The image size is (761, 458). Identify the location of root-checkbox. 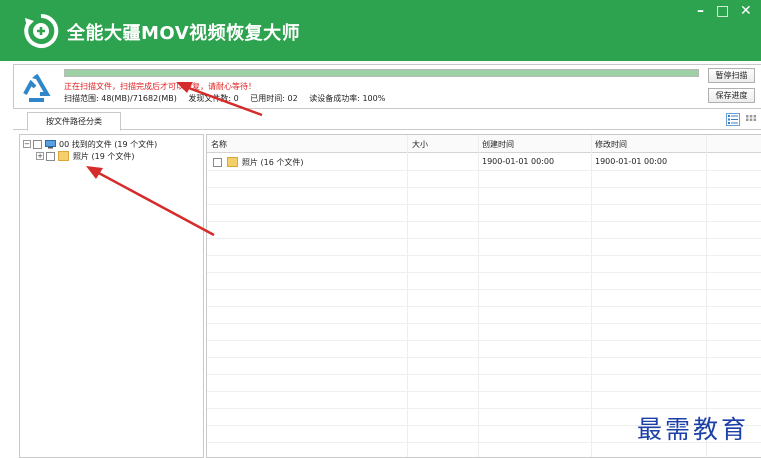
(37, 144).